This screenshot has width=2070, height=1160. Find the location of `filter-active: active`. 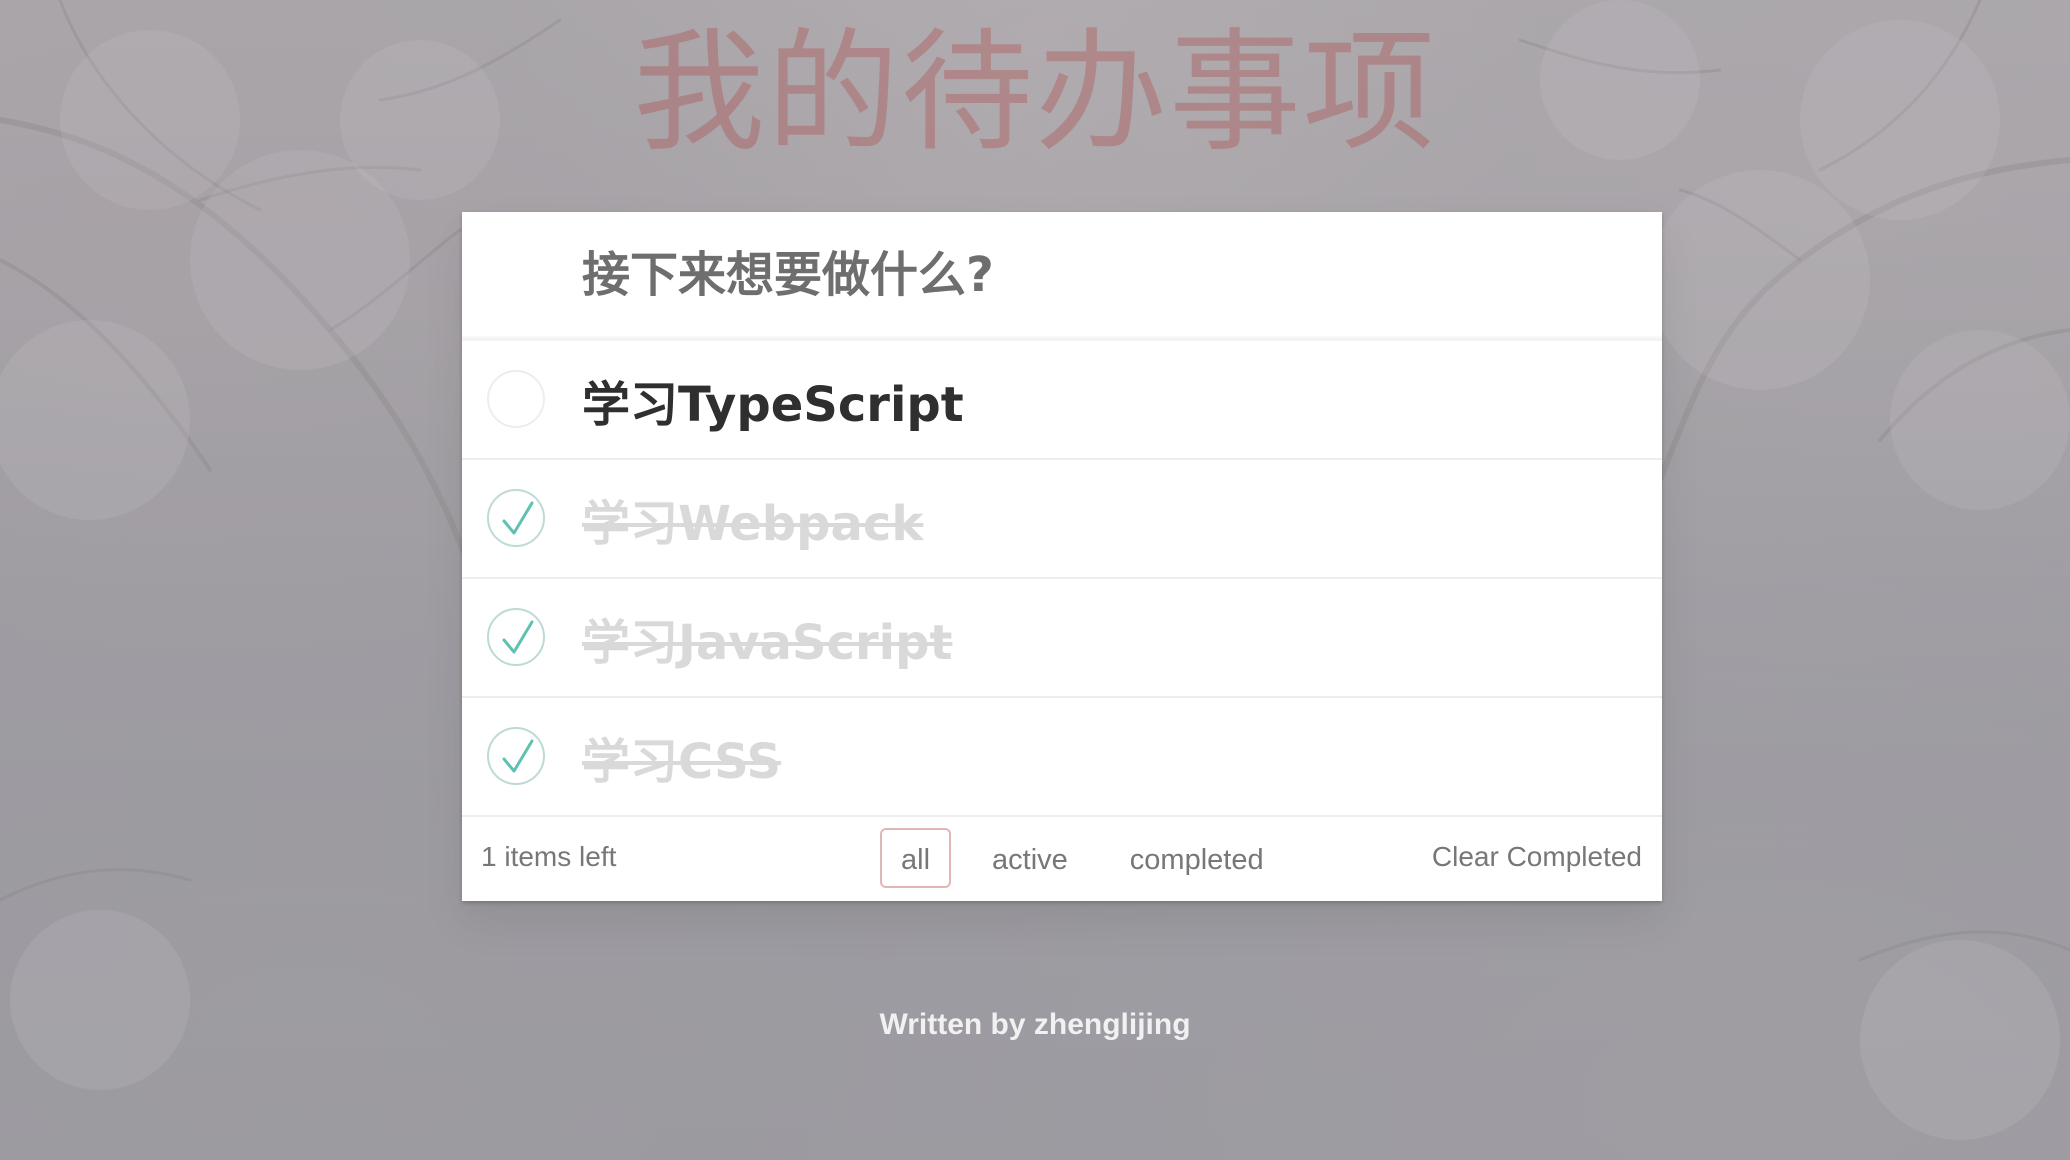

filter-active: active is located at coordinates (1030, 858).